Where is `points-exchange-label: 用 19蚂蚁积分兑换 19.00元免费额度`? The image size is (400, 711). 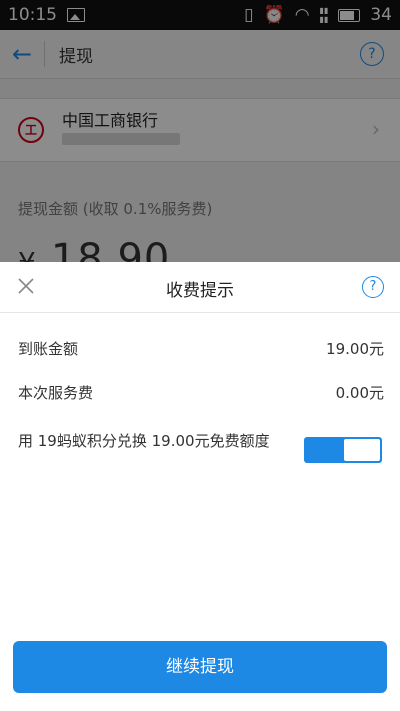
points-exchange-label: 用 19蚂蚁积分兑换 19.00元免费额度 is located at coordinates (144, 441).